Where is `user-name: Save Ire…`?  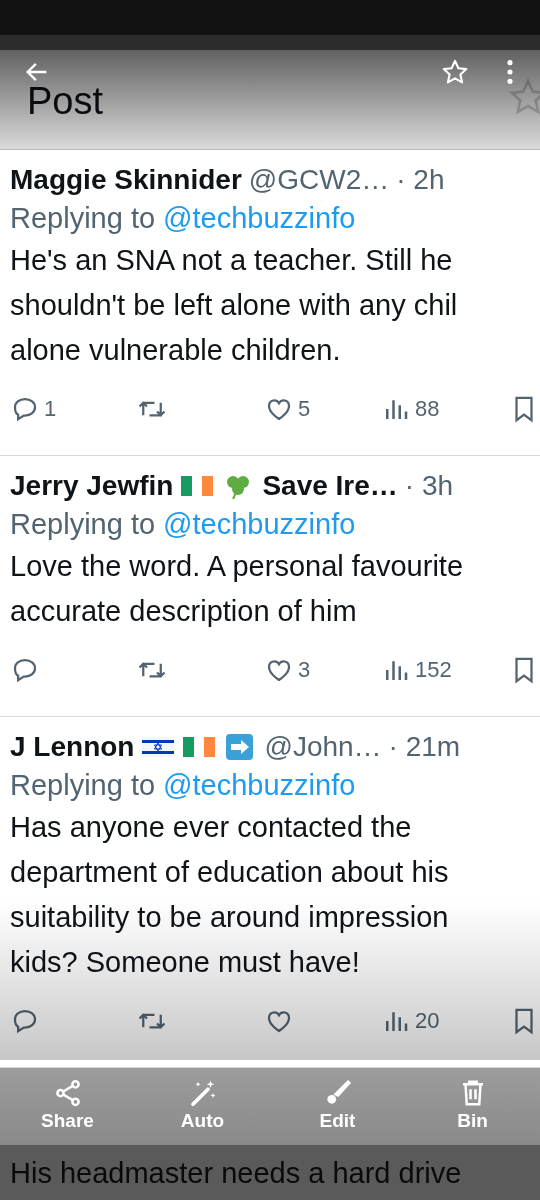 user-name: Save Ire… is located at coordinates (330, 486).